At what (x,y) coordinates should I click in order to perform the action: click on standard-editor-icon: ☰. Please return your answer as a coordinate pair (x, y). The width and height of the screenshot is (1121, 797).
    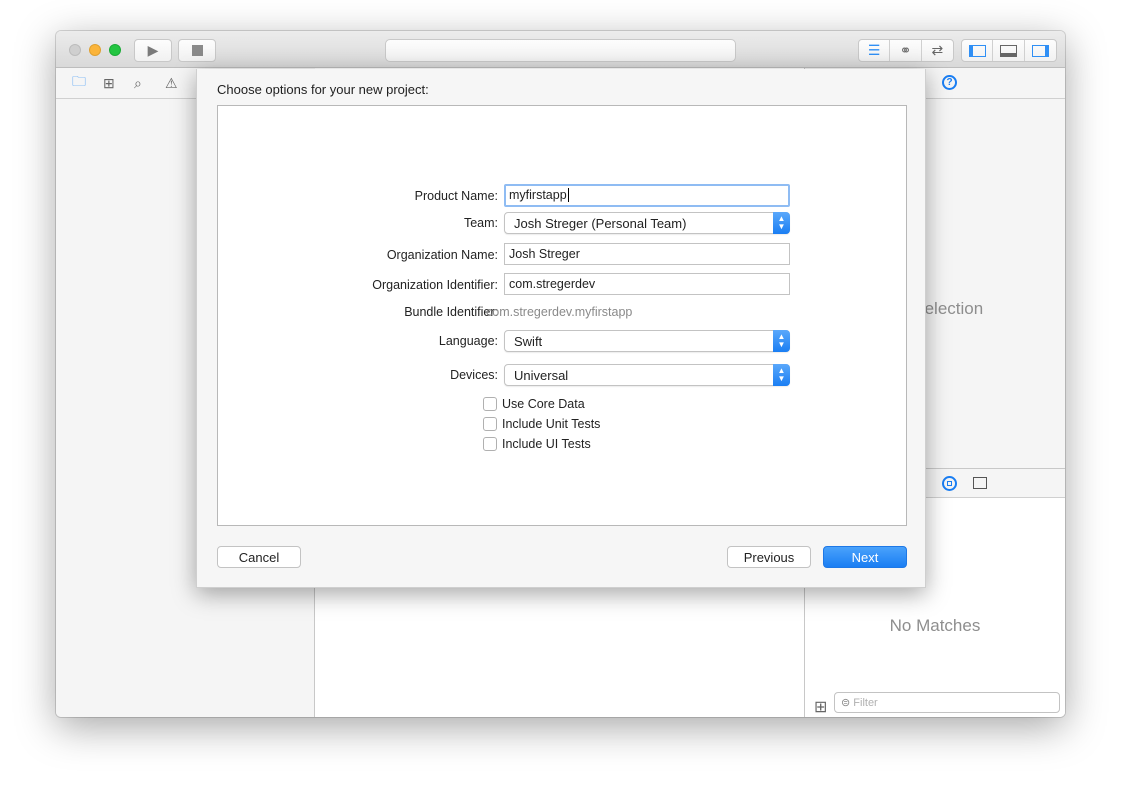
    Looking at the image, I should click on (875, 50).